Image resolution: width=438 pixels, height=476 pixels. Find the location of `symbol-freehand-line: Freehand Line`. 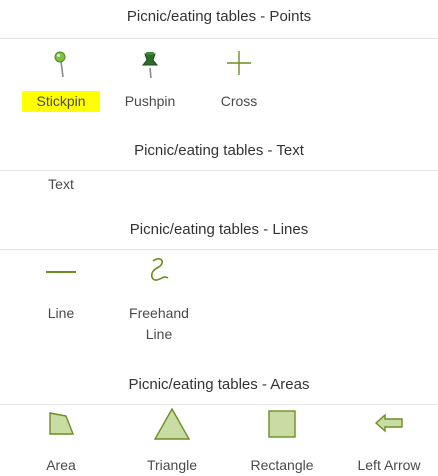

symbol-freehand-line: Freehand Line is located at coordinates (159, 303).